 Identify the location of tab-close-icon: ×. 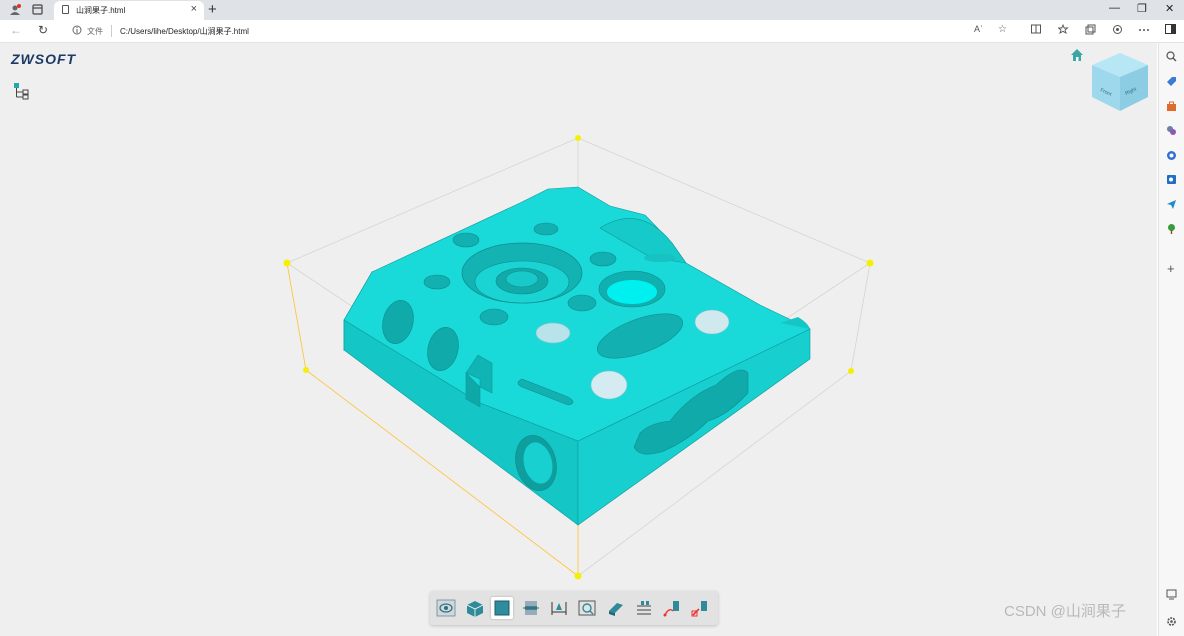
(194, 9).